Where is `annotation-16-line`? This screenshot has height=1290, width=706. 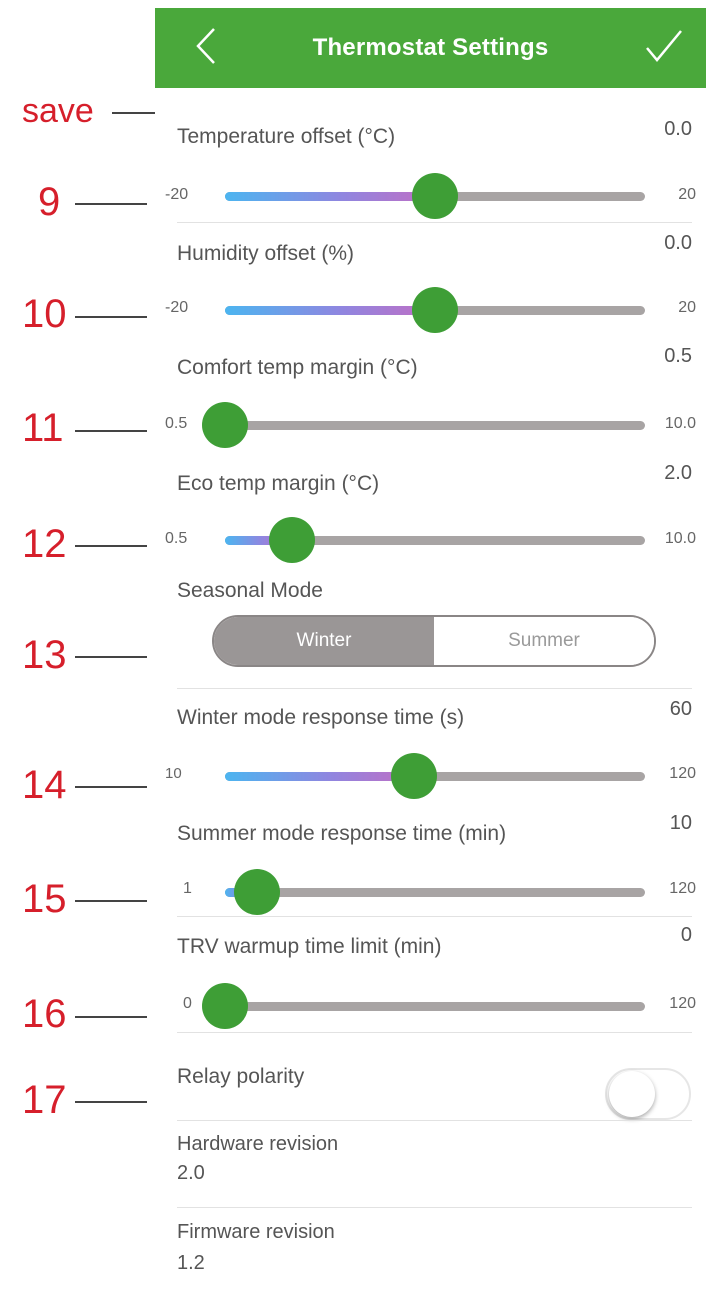
annotation-16-line is located at coordinates (111, 1017).